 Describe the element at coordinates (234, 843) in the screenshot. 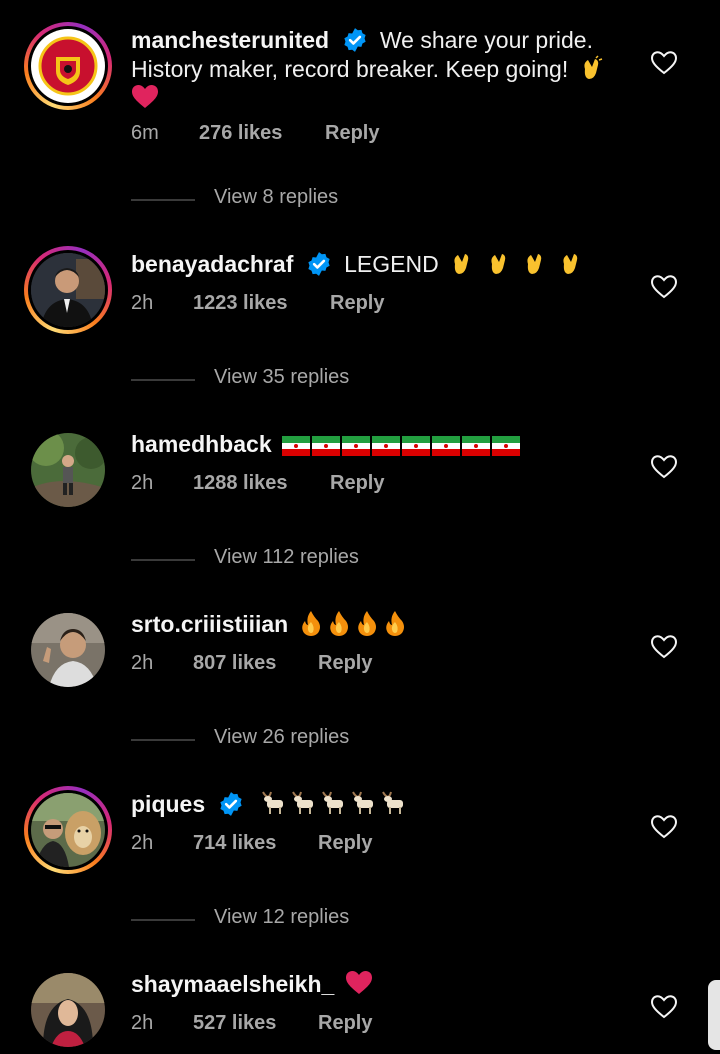

I see `likes-count: 714 likes` at that location.